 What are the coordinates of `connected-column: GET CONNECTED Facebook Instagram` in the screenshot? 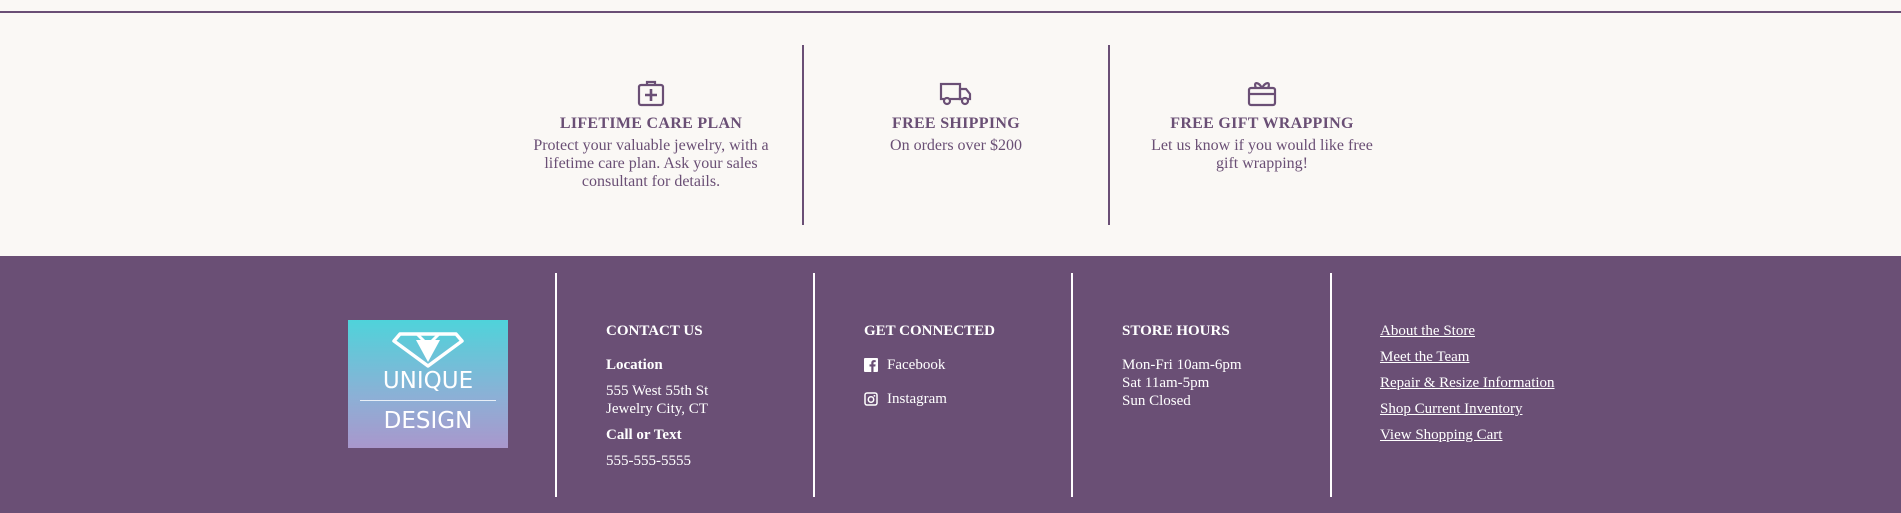 It's located at (929, 373).